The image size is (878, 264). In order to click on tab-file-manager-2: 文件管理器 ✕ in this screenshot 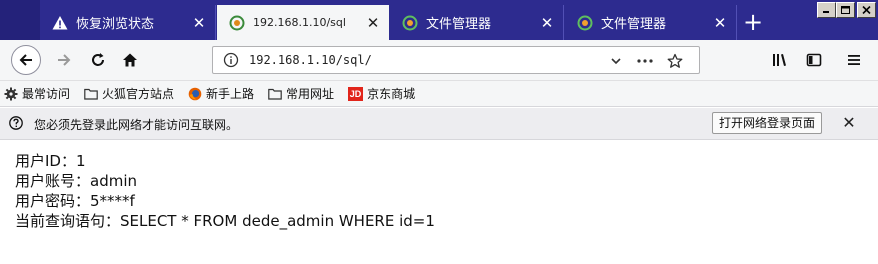, I will do `click(651, 22)`.